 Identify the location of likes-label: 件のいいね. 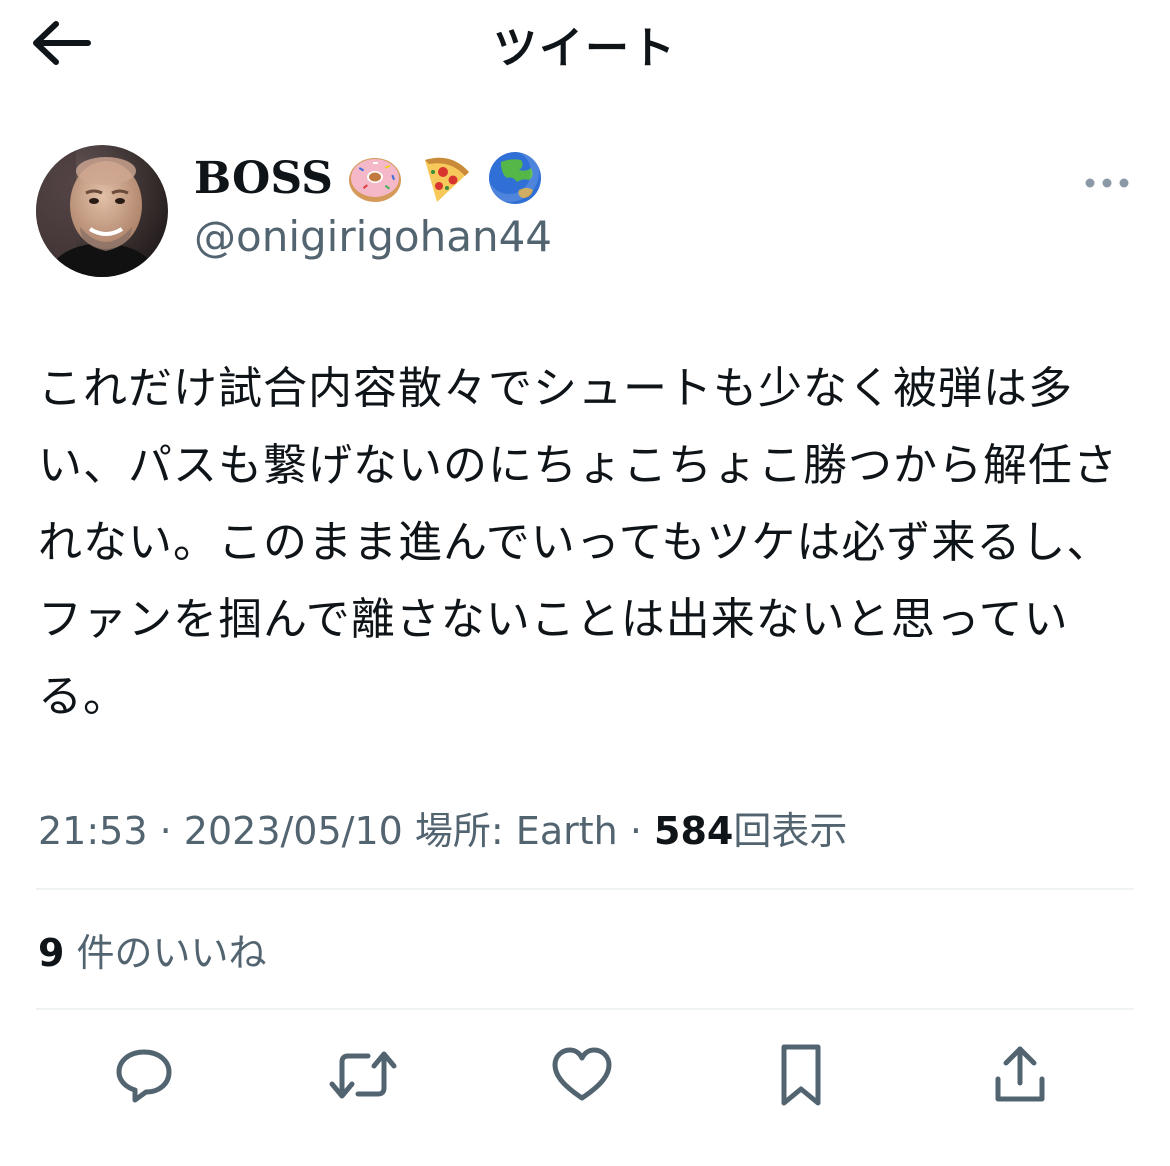
(171, 953).